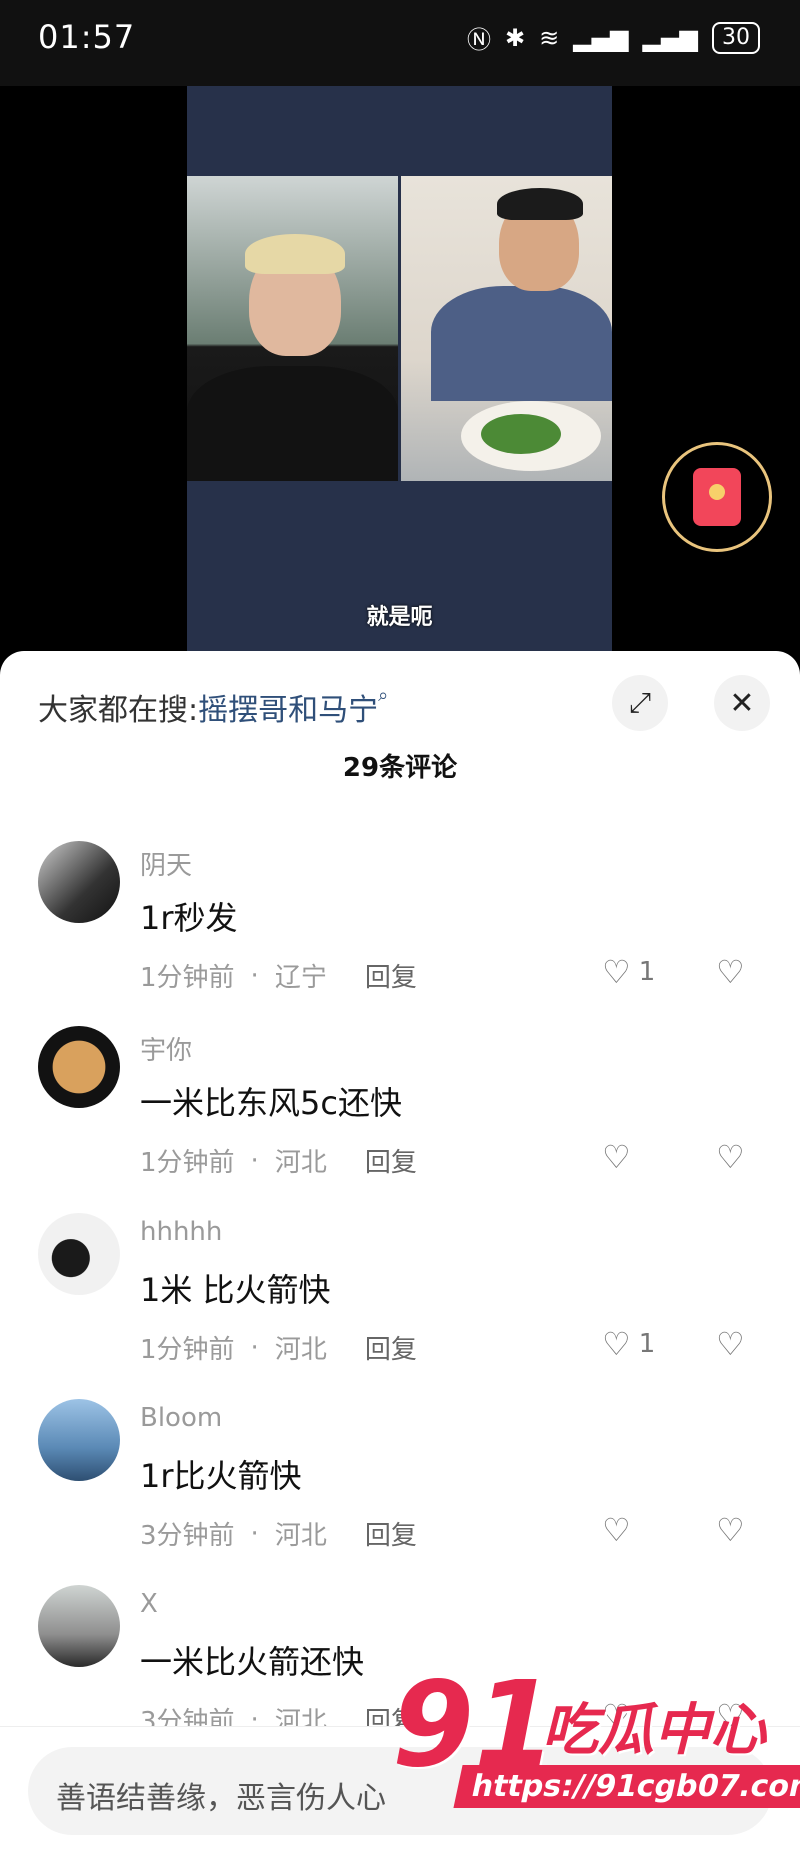  I want to click on status-time: 01:57, so click(87, 37).